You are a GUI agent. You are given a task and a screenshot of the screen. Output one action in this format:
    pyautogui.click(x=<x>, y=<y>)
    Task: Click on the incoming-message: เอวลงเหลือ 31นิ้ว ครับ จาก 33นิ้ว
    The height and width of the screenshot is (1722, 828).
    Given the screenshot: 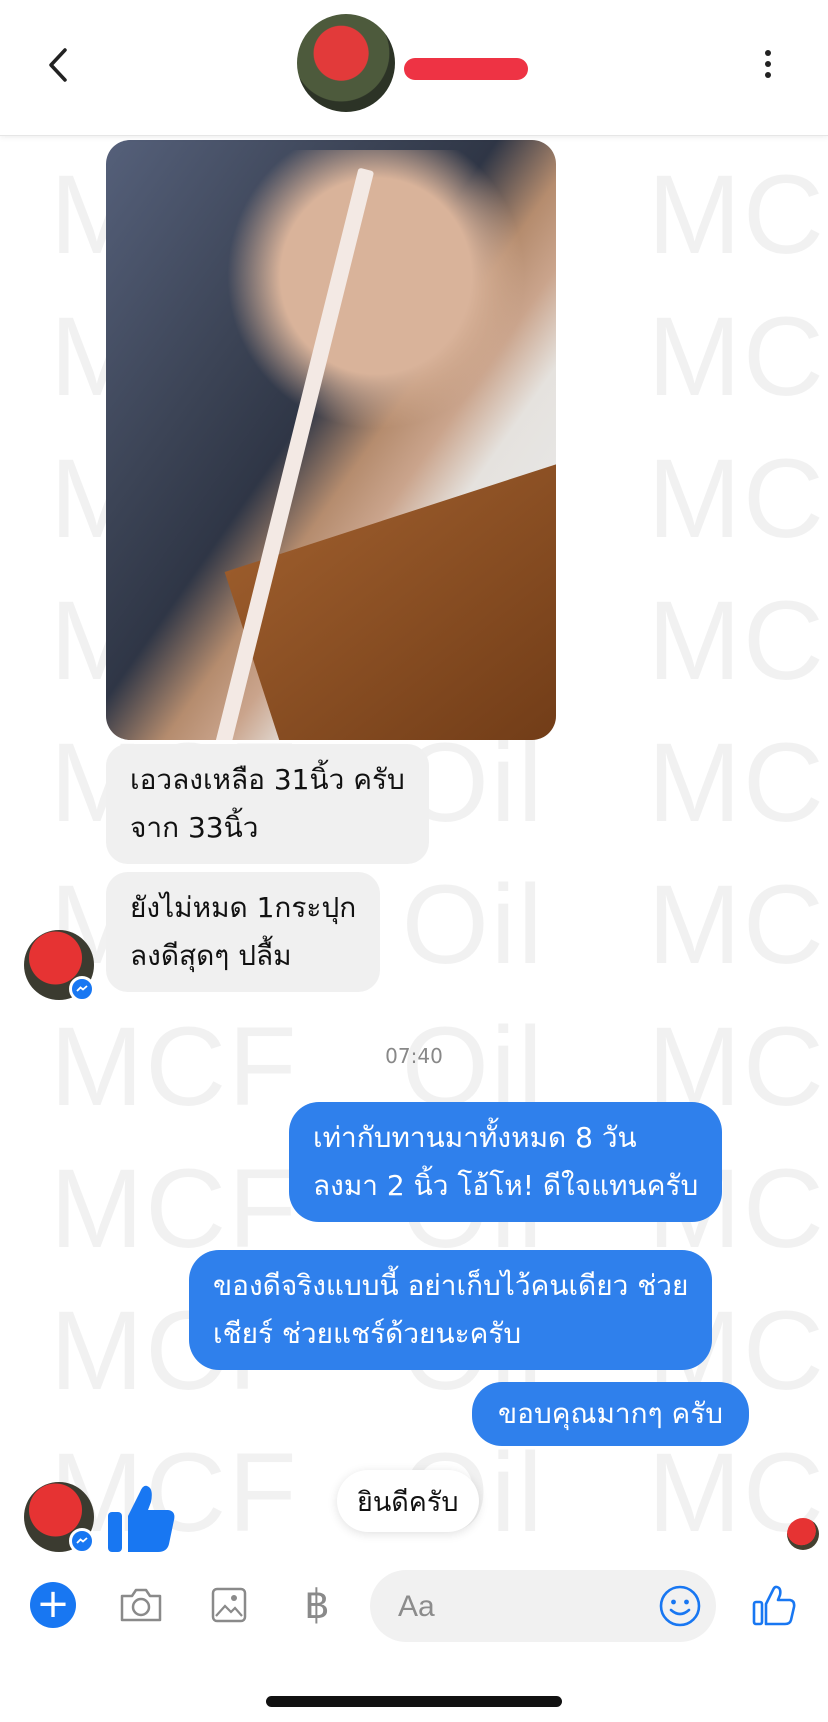 What is the action you would take?
    pyautogui.click(x=267, y=804)
    